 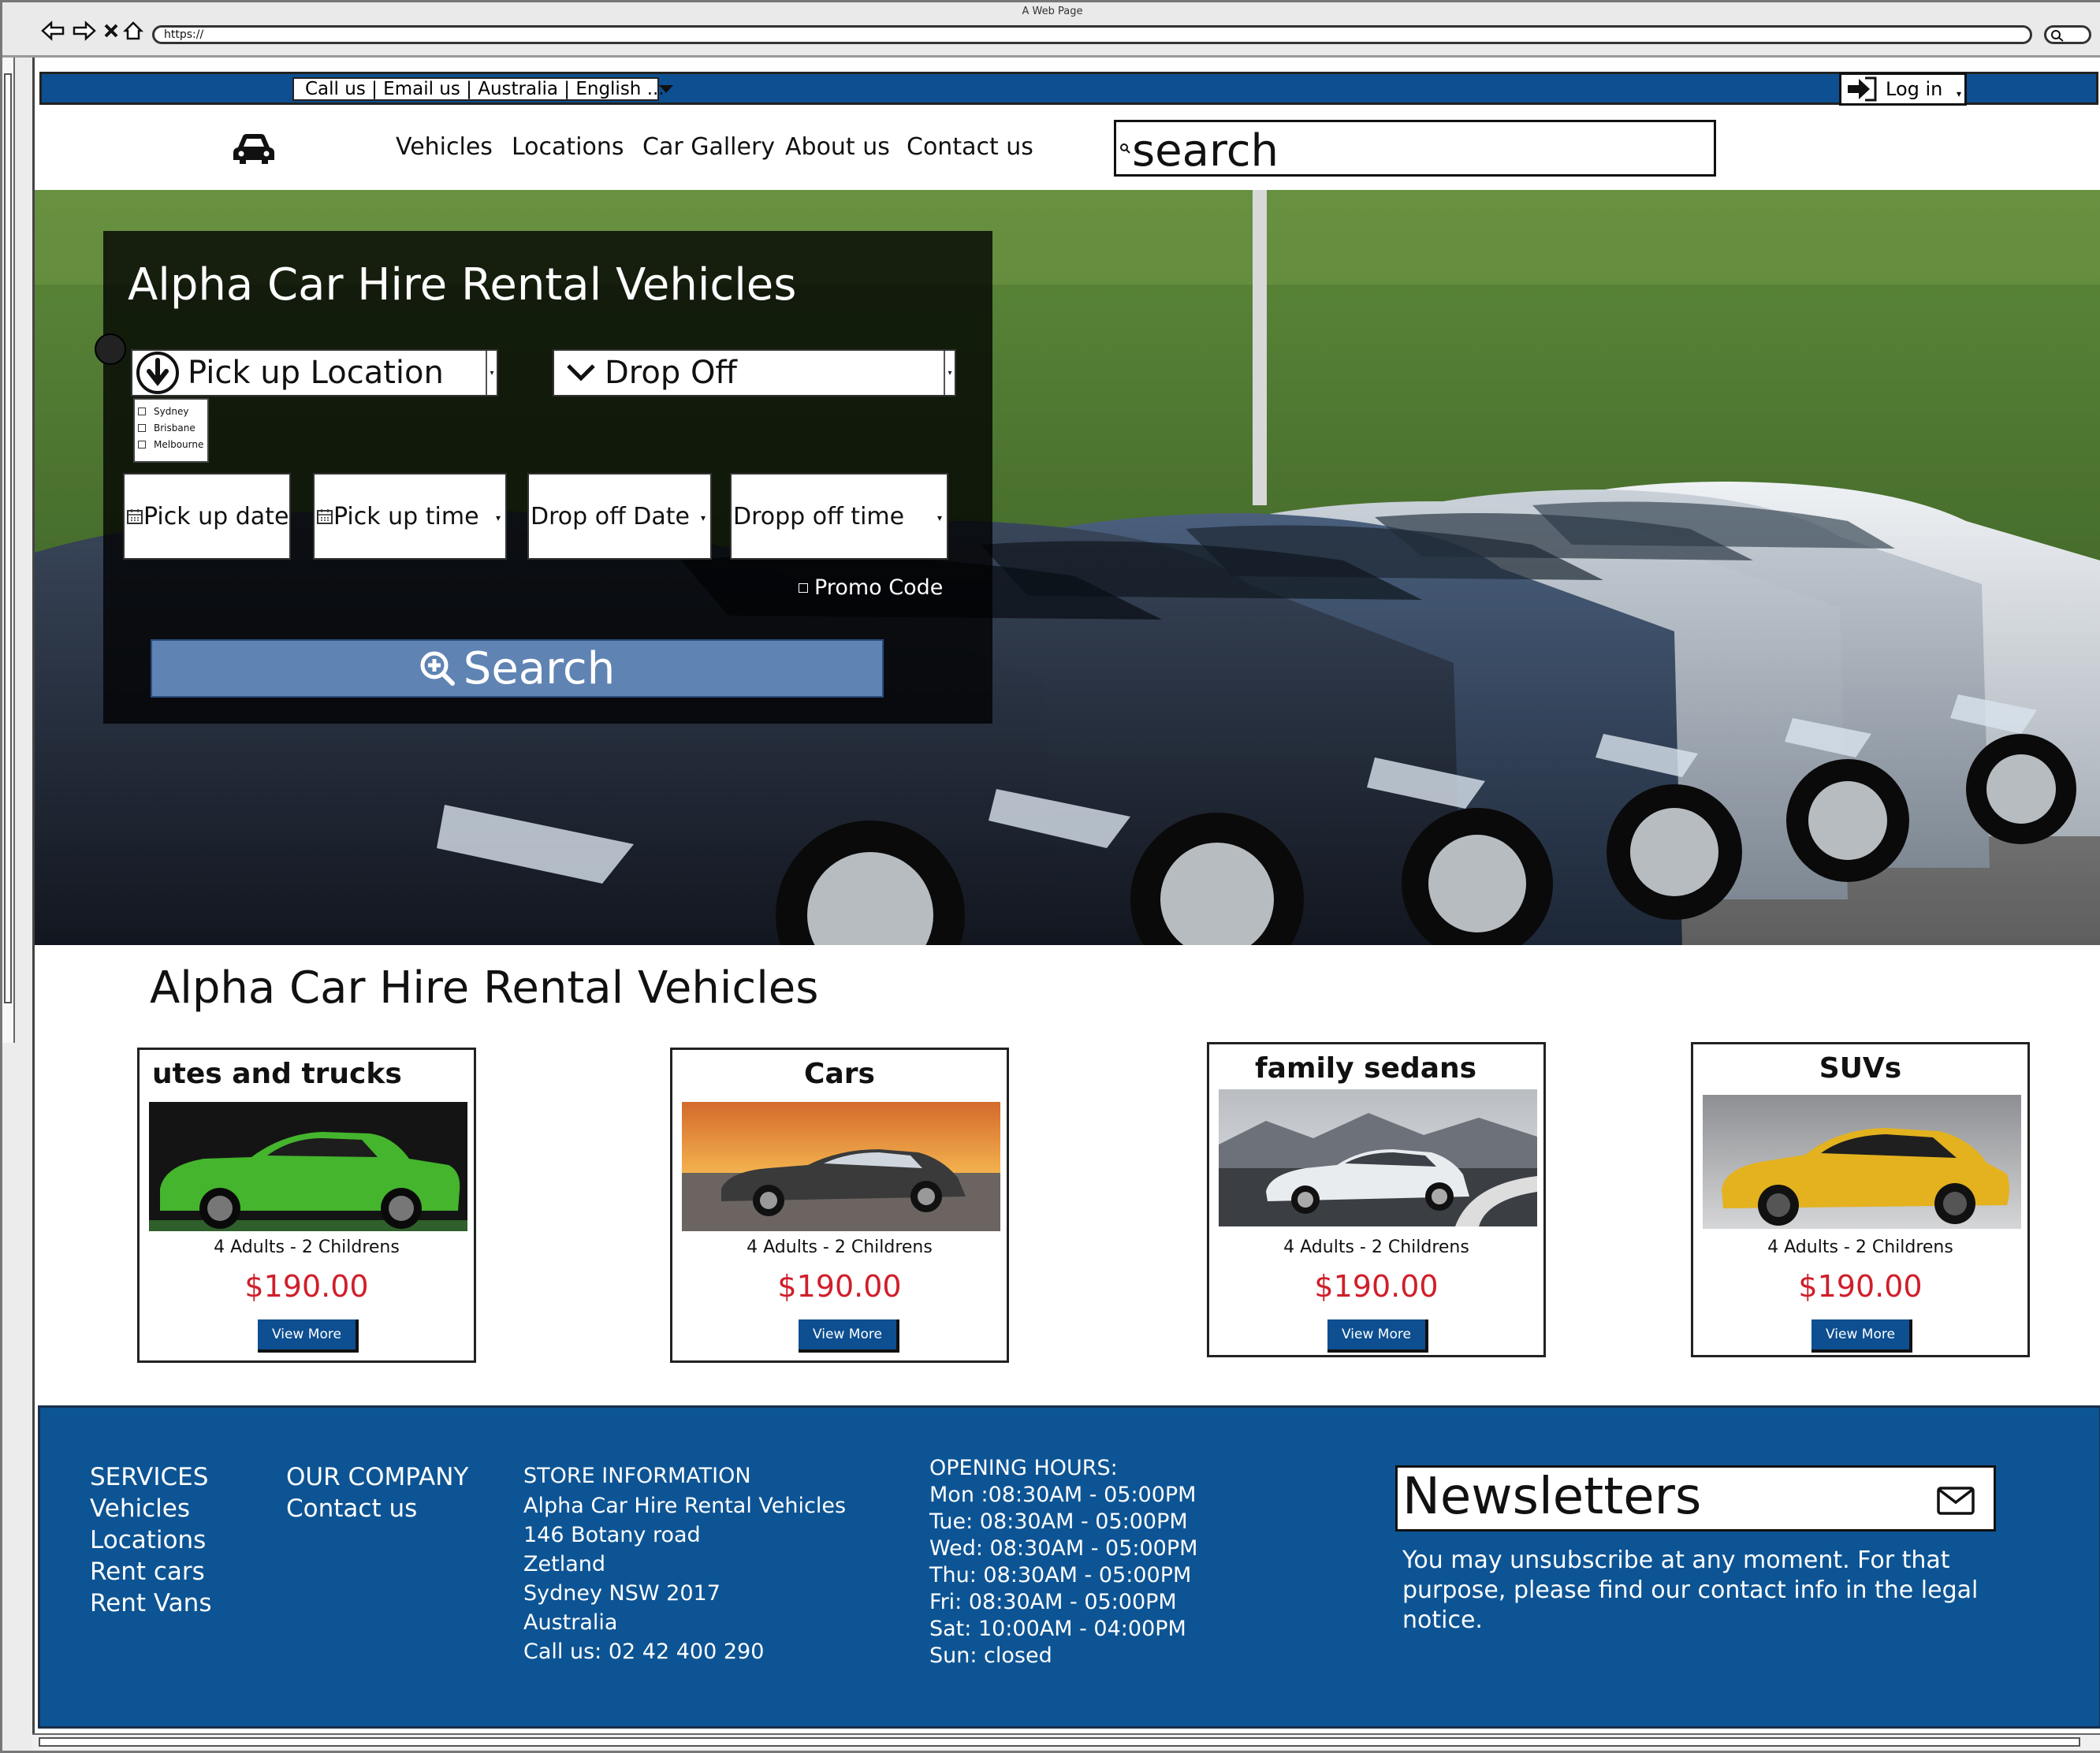 What do you see at coordinates (837, 147) in the screenshot?
I see `nav-about-us: About us` at bounding box center [837, 147].